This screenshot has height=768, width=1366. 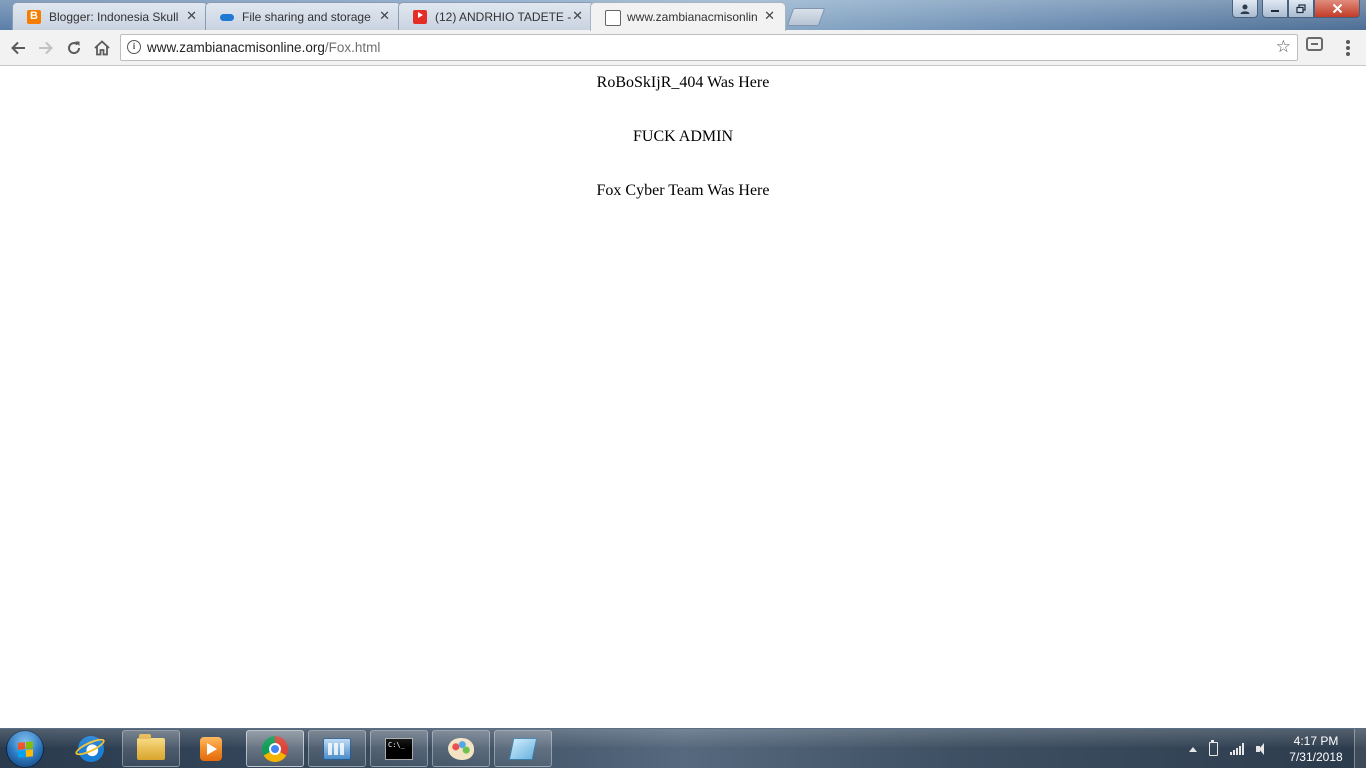 I want to click on notepad-icon, so click(x=523, y=748).